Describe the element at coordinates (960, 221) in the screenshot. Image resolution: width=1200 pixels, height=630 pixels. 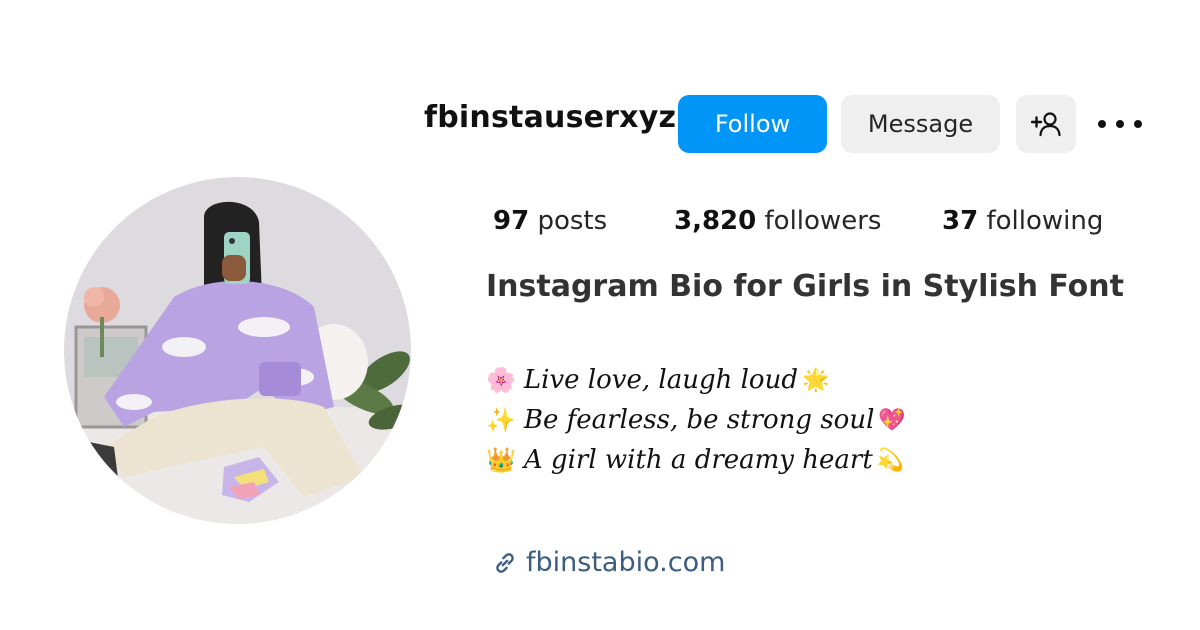
I see `following-count-value: 37` at that location.